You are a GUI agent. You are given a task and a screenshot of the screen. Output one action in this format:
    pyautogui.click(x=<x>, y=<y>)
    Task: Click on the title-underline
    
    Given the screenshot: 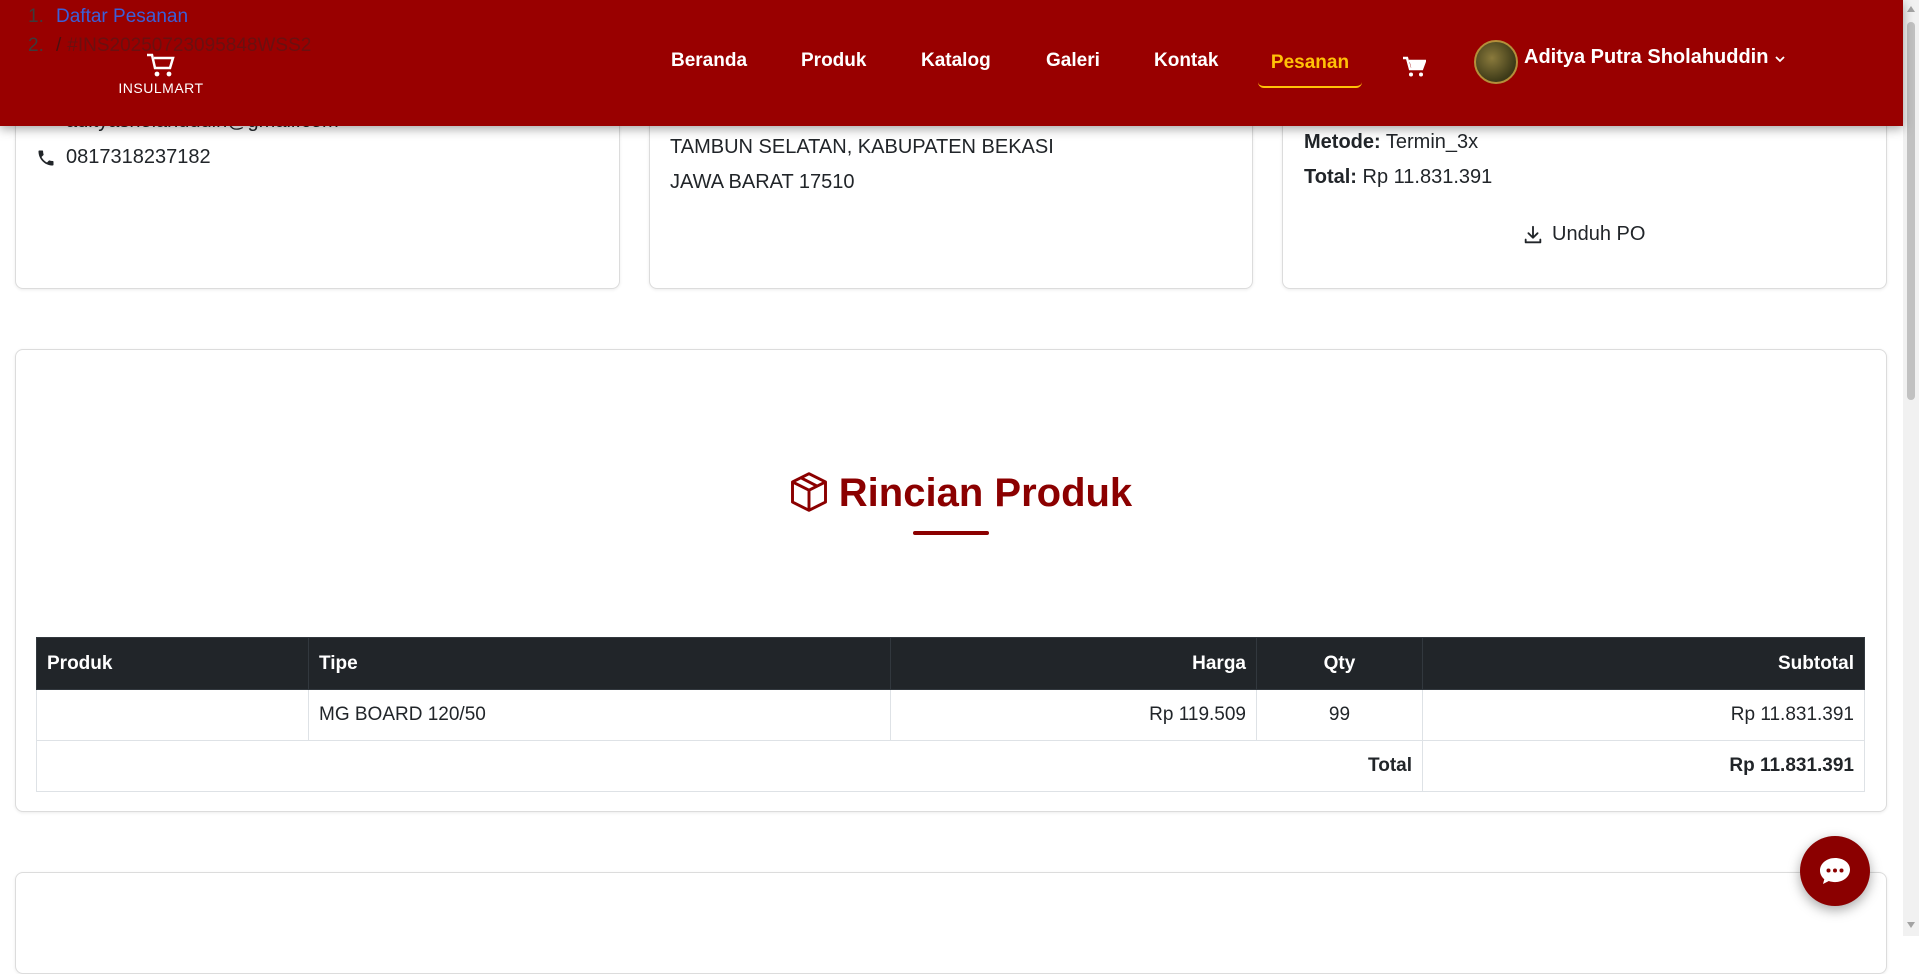 What is the action you would take?
    pyautogui.click(x=951, y=533)
    